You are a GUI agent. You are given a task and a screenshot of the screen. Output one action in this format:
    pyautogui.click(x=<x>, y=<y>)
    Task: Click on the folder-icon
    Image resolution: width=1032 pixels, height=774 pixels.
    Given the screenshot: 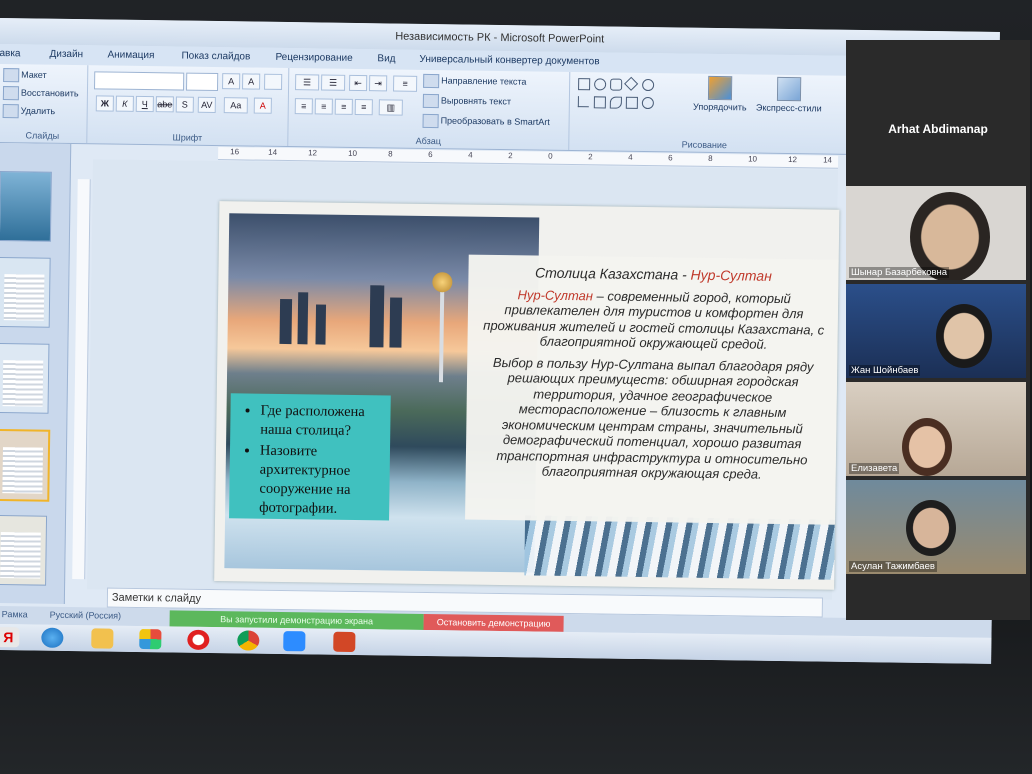 What is the action you would take?
    pyautogui.click(x=102, y=638)
    